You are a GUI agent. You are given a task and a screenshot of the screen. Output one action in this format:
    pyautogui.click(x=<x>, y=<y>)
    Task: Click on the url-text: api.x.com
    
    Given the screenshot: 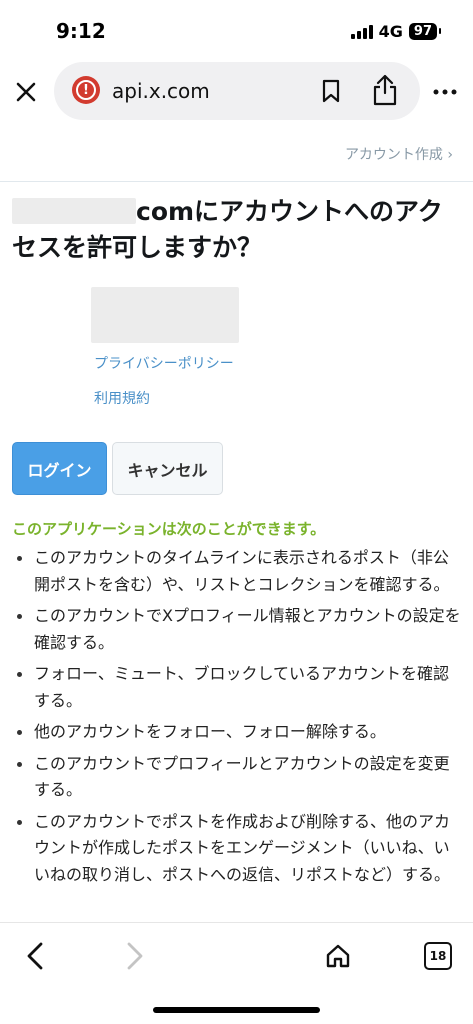 What is the action you would take?
    pyautogui.click(x=161, y=91)
    